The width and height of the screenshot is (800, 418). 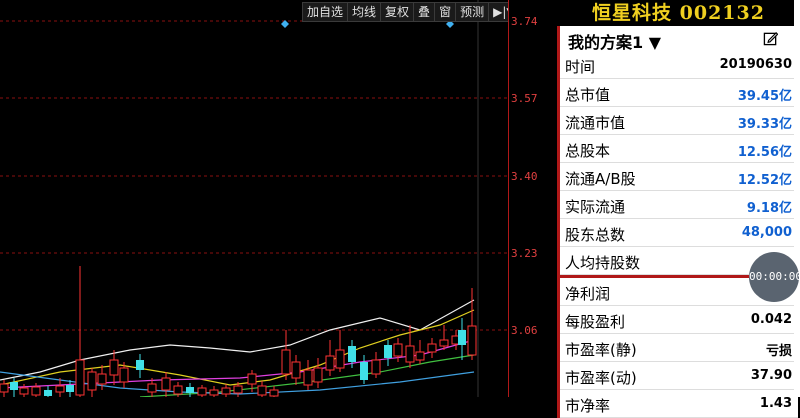 I want to click on info-row: 总股本 12.56亿, so click(x=679, y=149).